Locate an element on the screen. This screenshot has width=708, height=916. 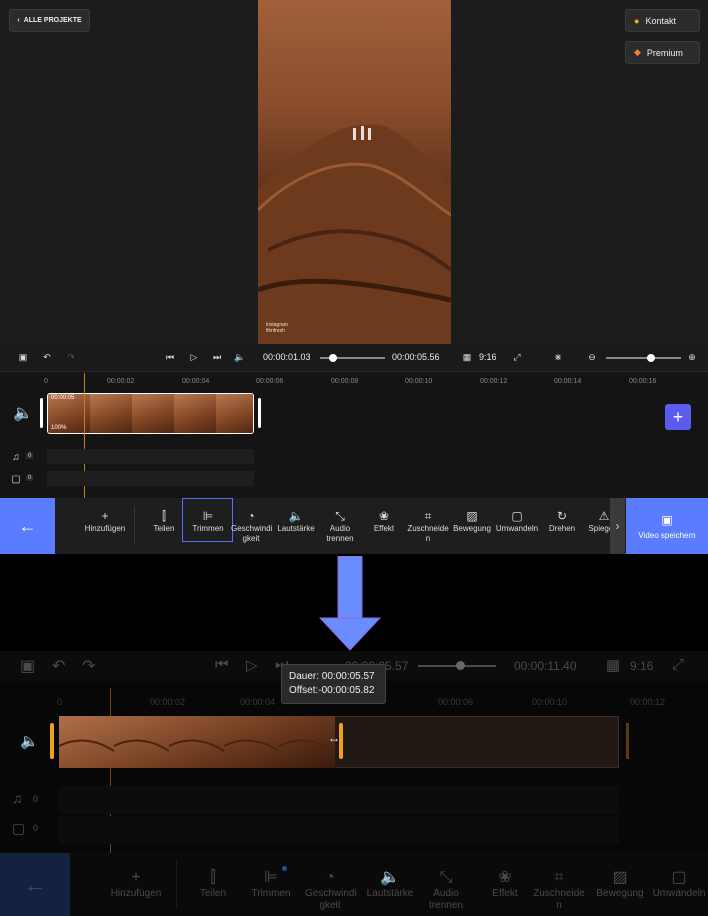
dim-ruler-tick: 00:00:06 is located at coordinates (456, 702).